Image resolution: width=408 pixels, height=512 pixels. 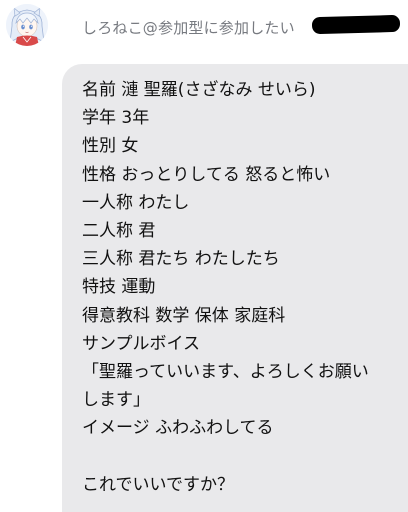 What do you see at coordinates (225, 372) in the screenshot?
I see `message-line-sample-voice-1: 「聖羅っていいます、よろしくお願い` at bounding box center [225, 372].